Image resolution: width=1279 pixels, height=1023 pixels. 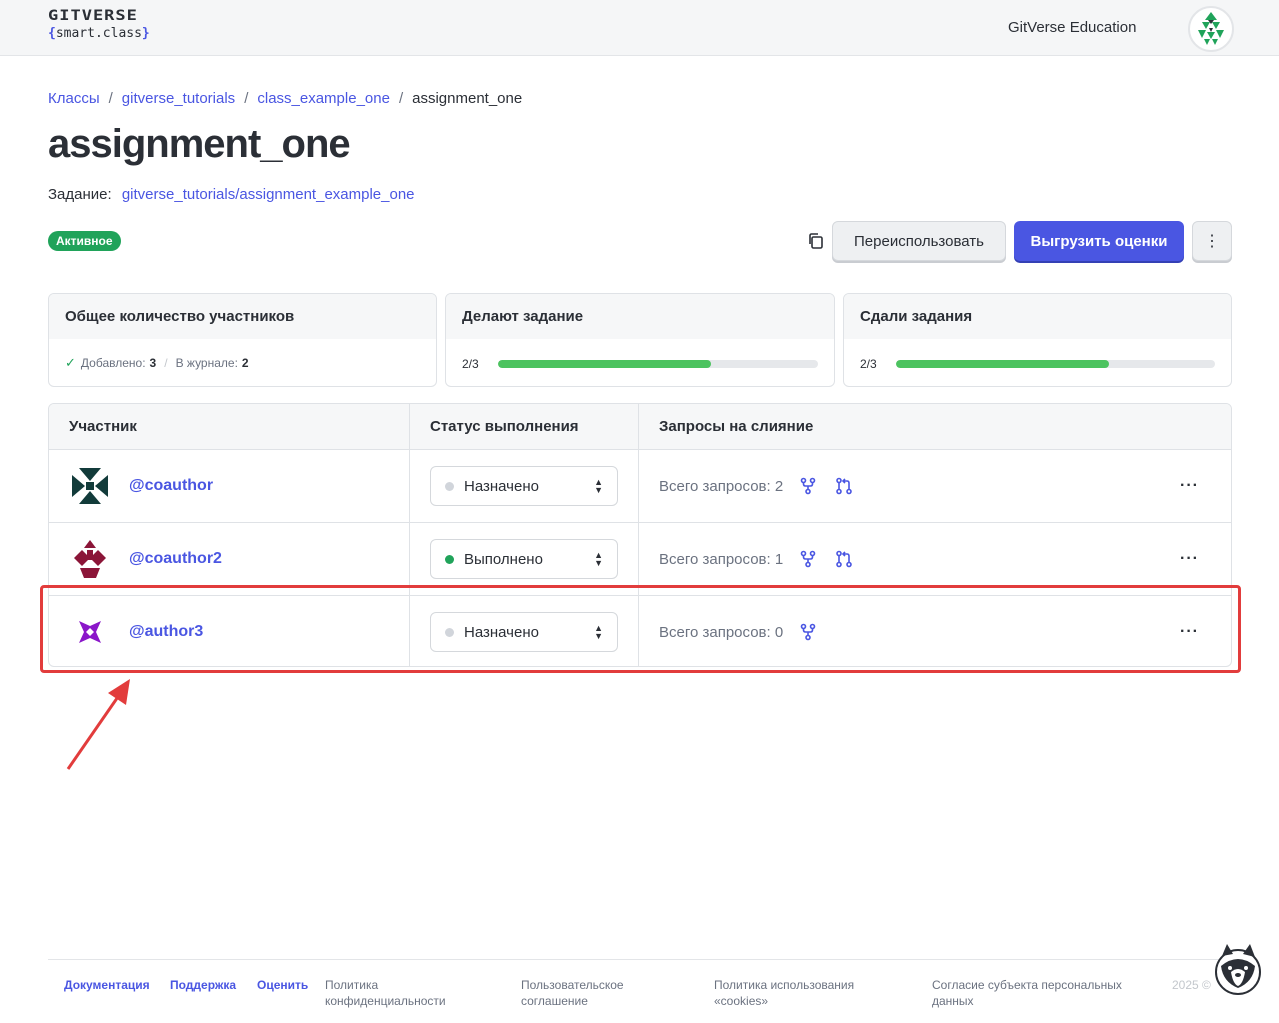 I want to click on requests-cell: Всего запросов: 0 ···, so click(x=935, y=631).